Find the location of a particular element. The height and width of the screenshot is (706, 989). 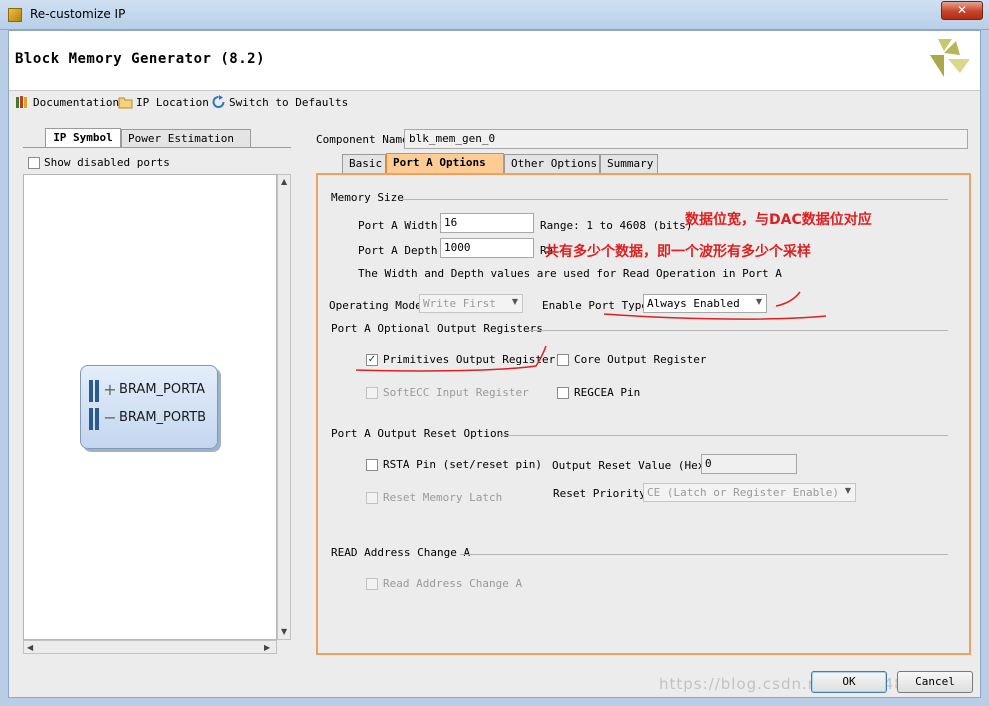

reset-memory-latch-checkbox: Reset Memory Latch is located at coordinates (434, 497).